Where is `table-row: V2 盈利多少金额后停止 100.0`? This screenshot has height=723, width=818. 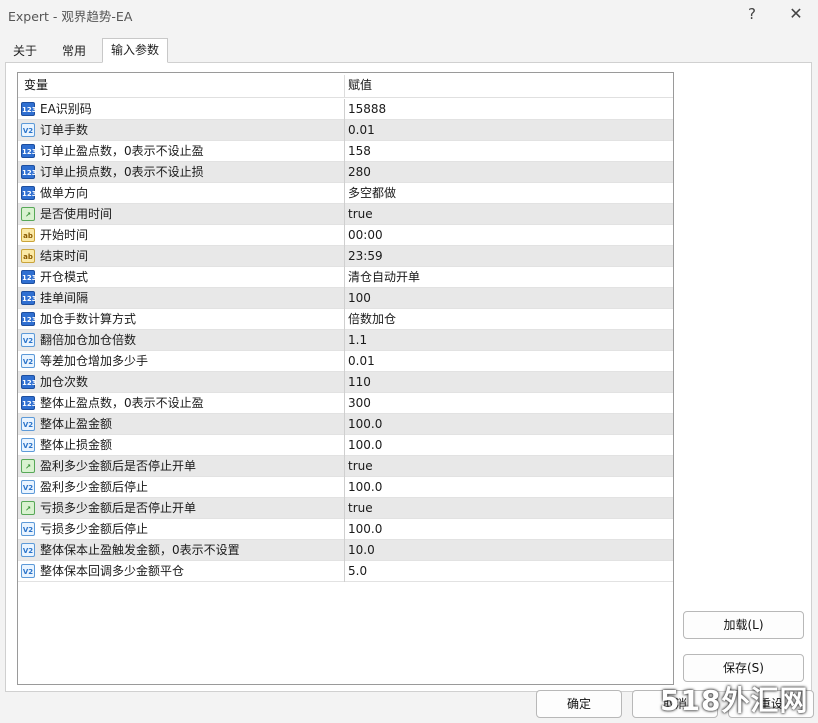
table-row: V2 盈利多少金额后停止 100.0 is located at coordinates (345, 487).